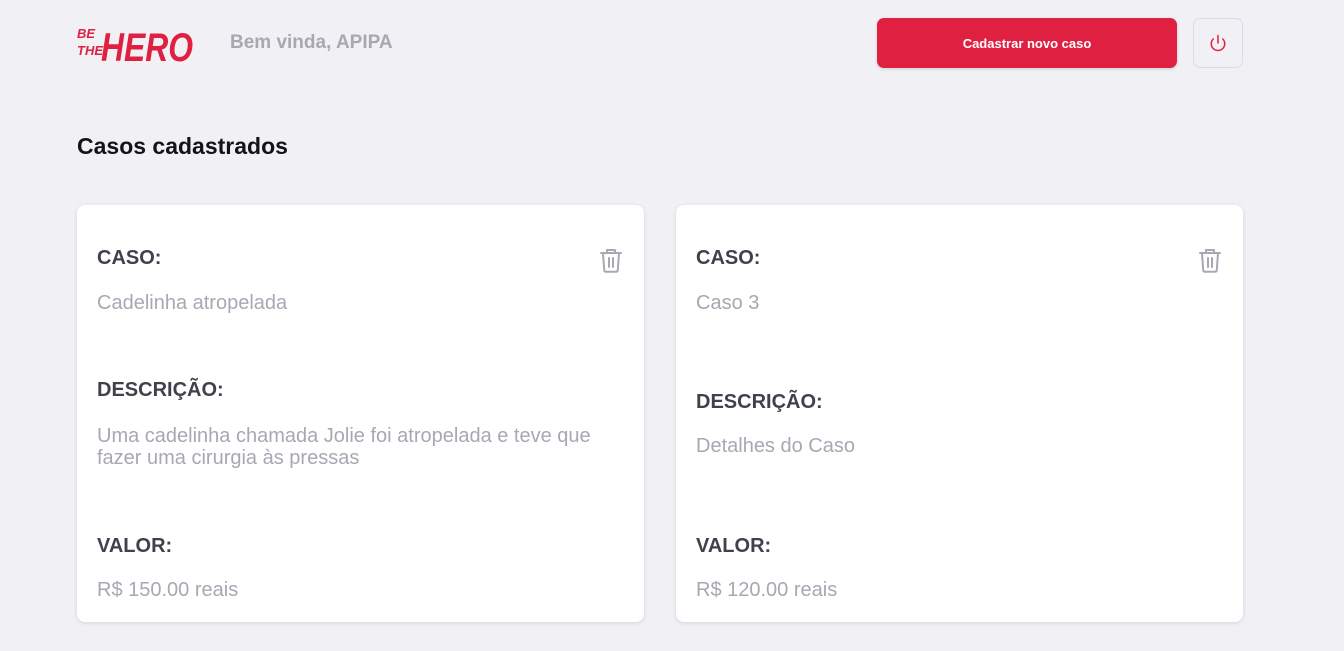  What do you see at coordinates (168, 590) in the screenshot?
I see `value-amount: R$ 150.00 reais` at bounding box center [168, 590].